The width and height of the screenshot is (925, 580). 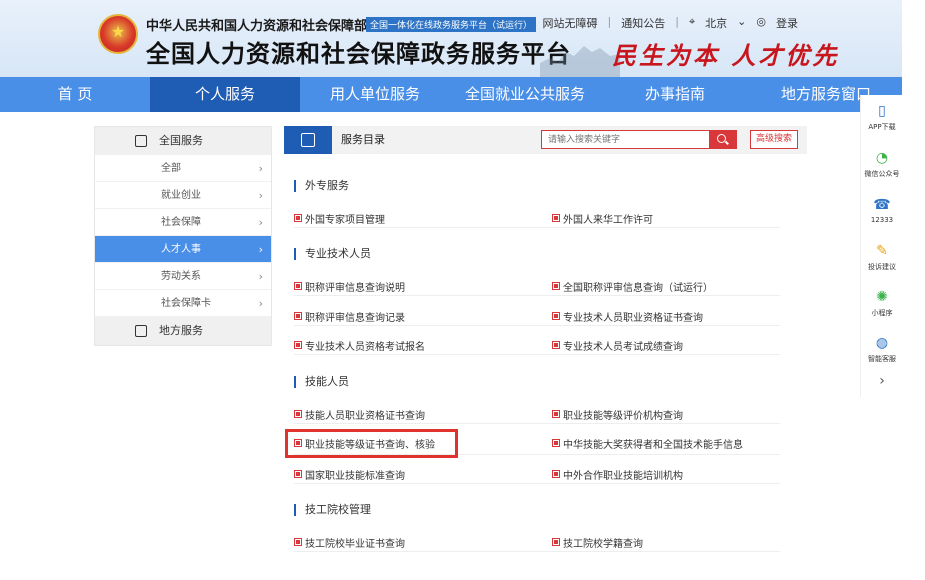 What do you see at coordinates (225, 94) in the screenshot?
I see `nav-personal-services: 个人服务` at bounding box center [225, 94].